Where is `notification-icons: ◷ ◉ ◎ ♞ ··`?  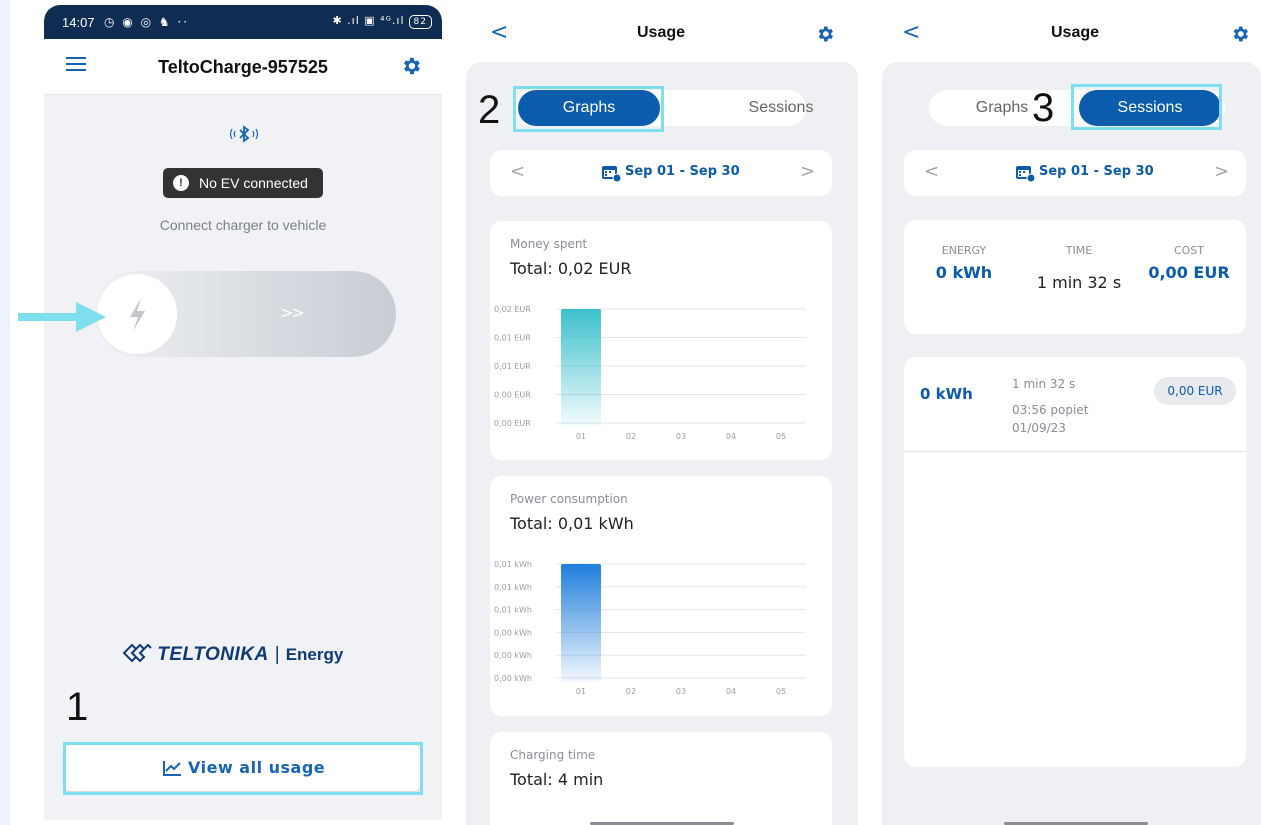 notification-icons: ◷ ◉ ◎ ♞ ·· is located at coordinates (147, 22).